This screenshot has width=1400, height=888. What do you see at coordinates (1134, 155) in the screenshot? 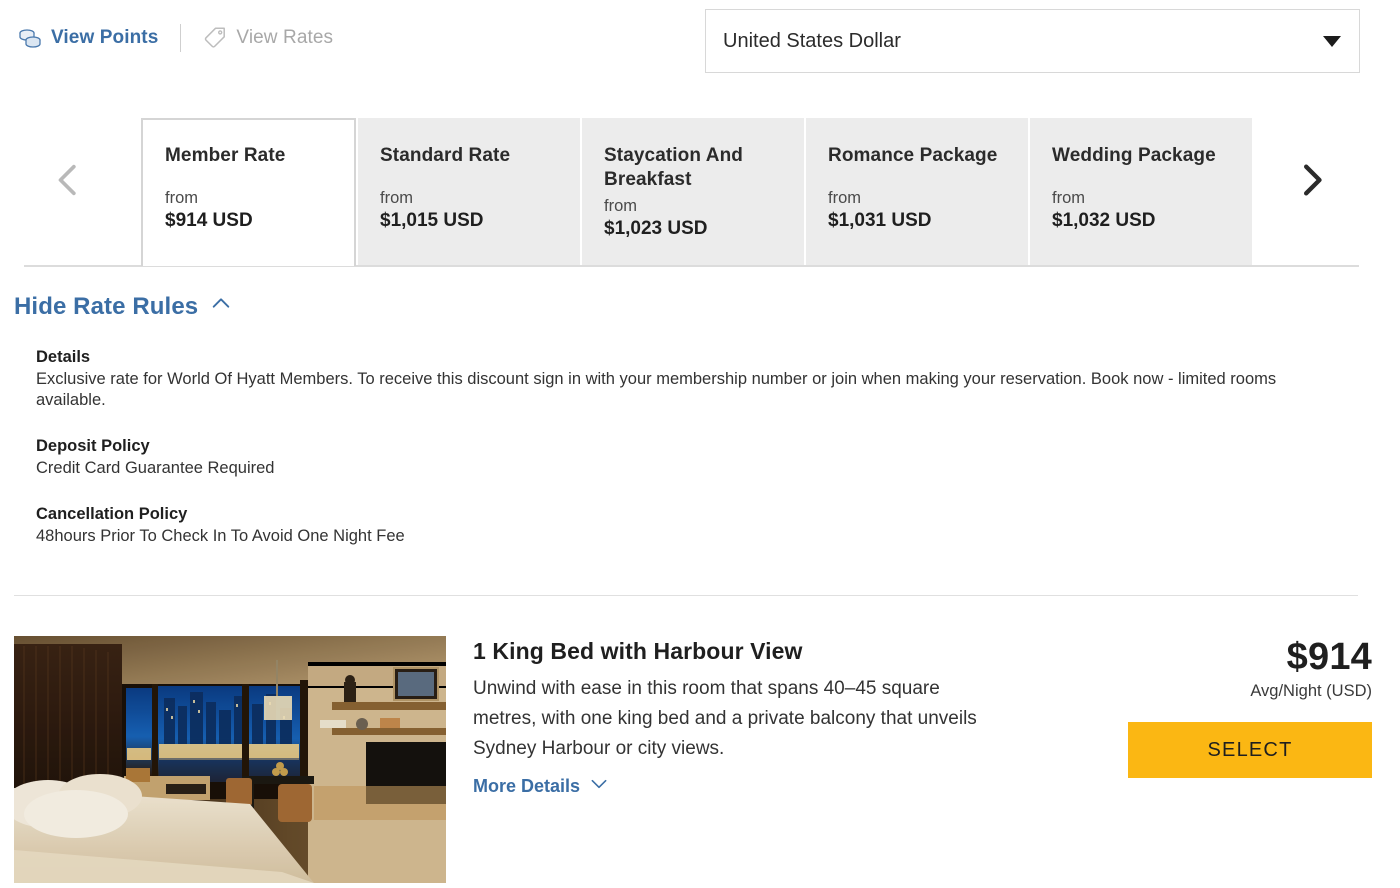
I see `rate-tab-name: Wedding Package` at bounding box center [1134, 155].